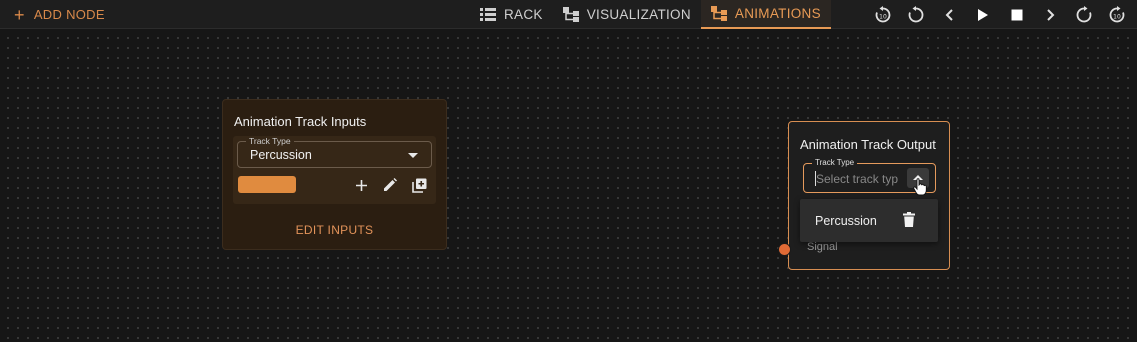 The image size is (1137, 342). I want to click on track-input-panel: Track Type Percussion, so click(334, 170).